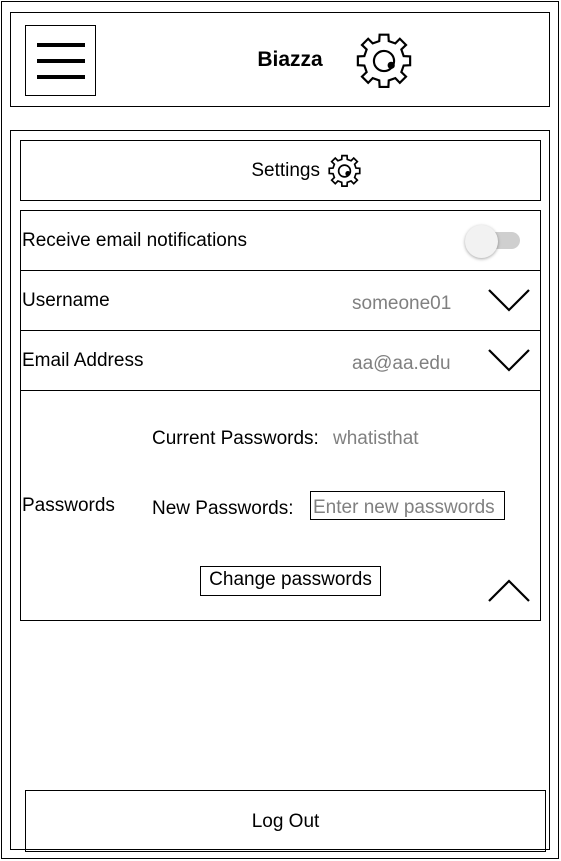 Image resolution: width=561 pixels, height=861 pixels. What do you see at coordinates (285, 821) in the screenshot?
I see `logout-button: Log Out` at bounding box center [285, 821].